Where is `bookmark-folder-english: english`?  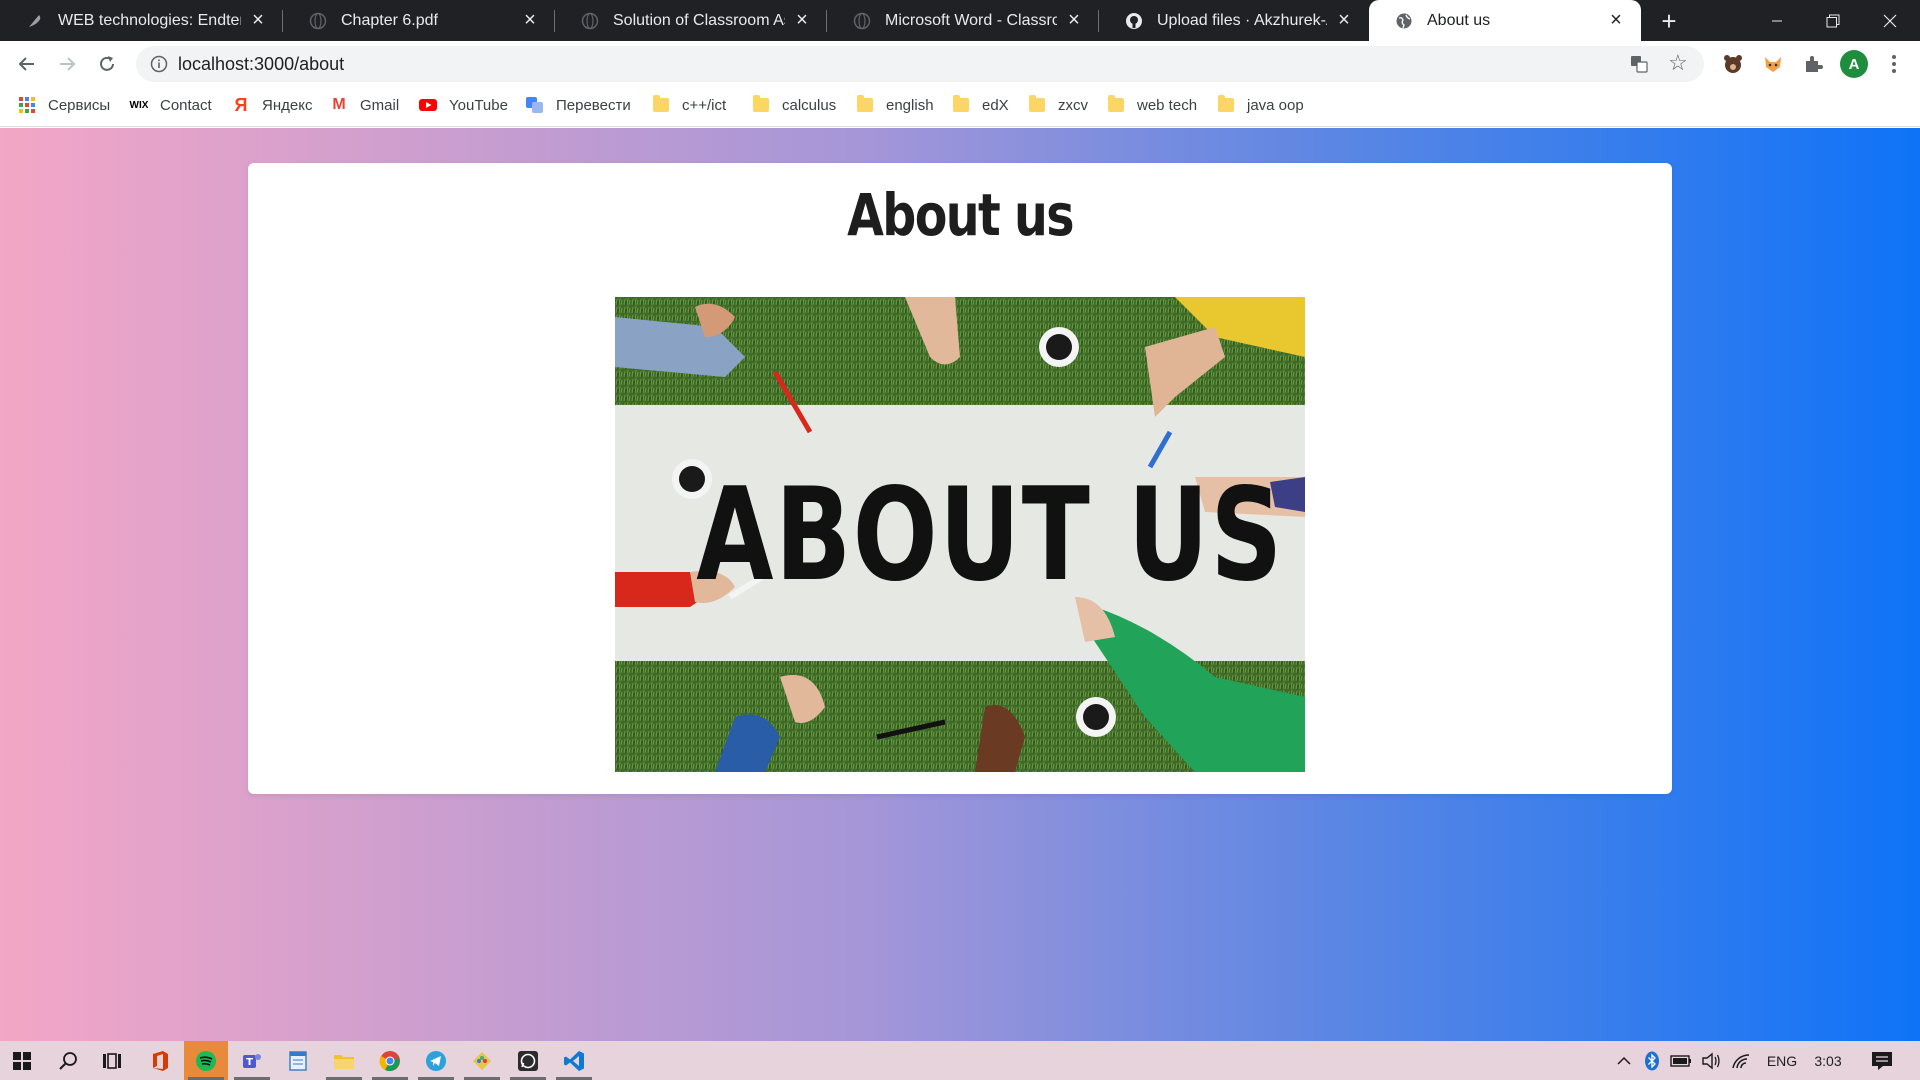
bookmark-folder-english: english is located at coordinates (895, 105).